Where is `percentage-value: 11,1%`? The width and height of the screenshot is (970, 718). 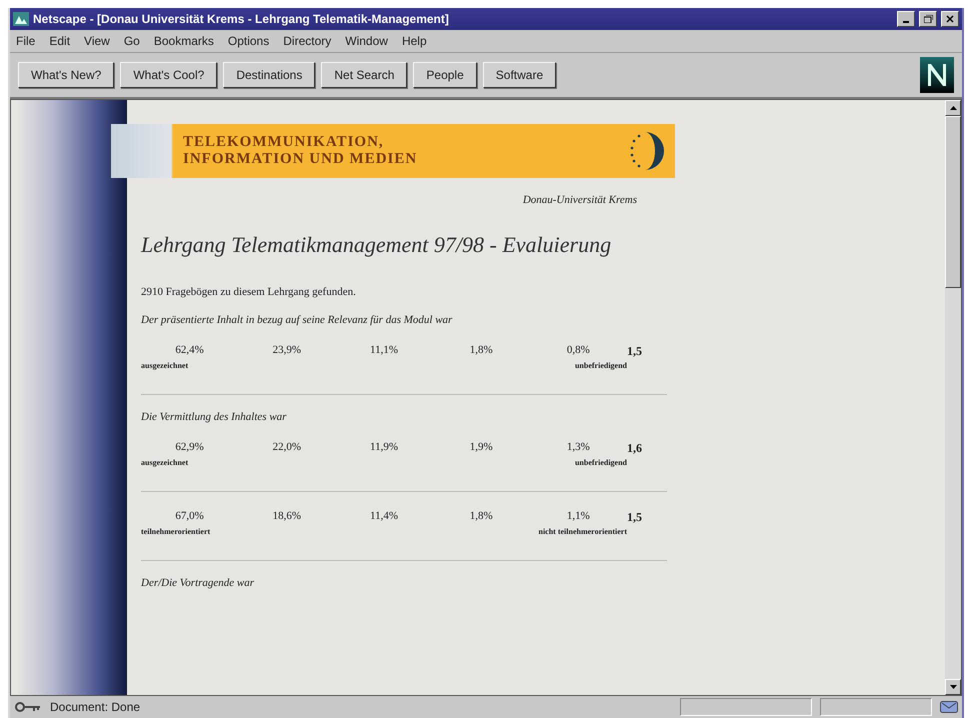 percentage-value: 11,1% is located at coordinates (383, 351).